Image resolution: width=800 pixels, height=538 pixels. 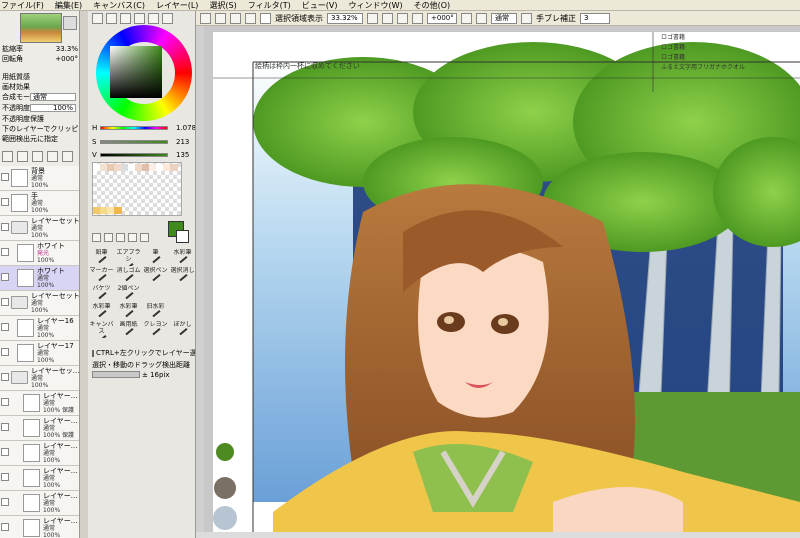 I want to click on zoom-in-icon, so click(x=387, y=18).